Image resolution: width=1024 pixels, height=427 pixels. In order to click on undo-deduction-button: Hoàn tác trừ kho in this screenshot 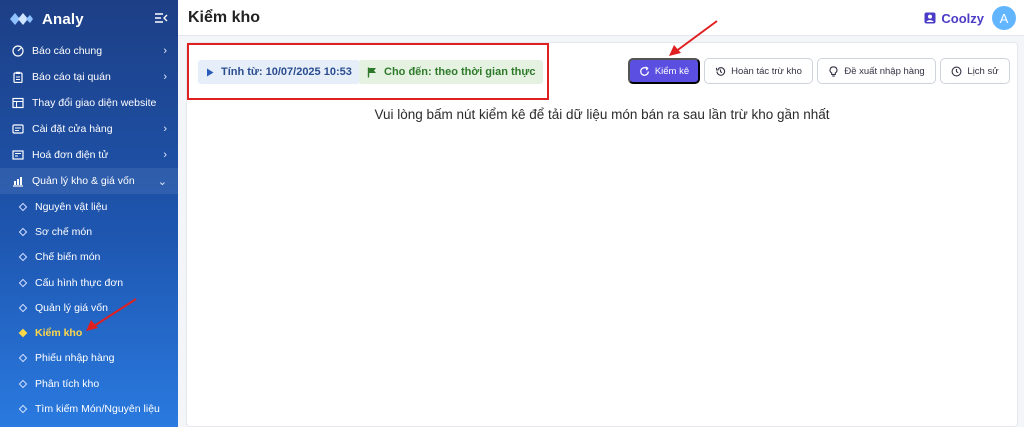, I will do `click(758, 71)`.